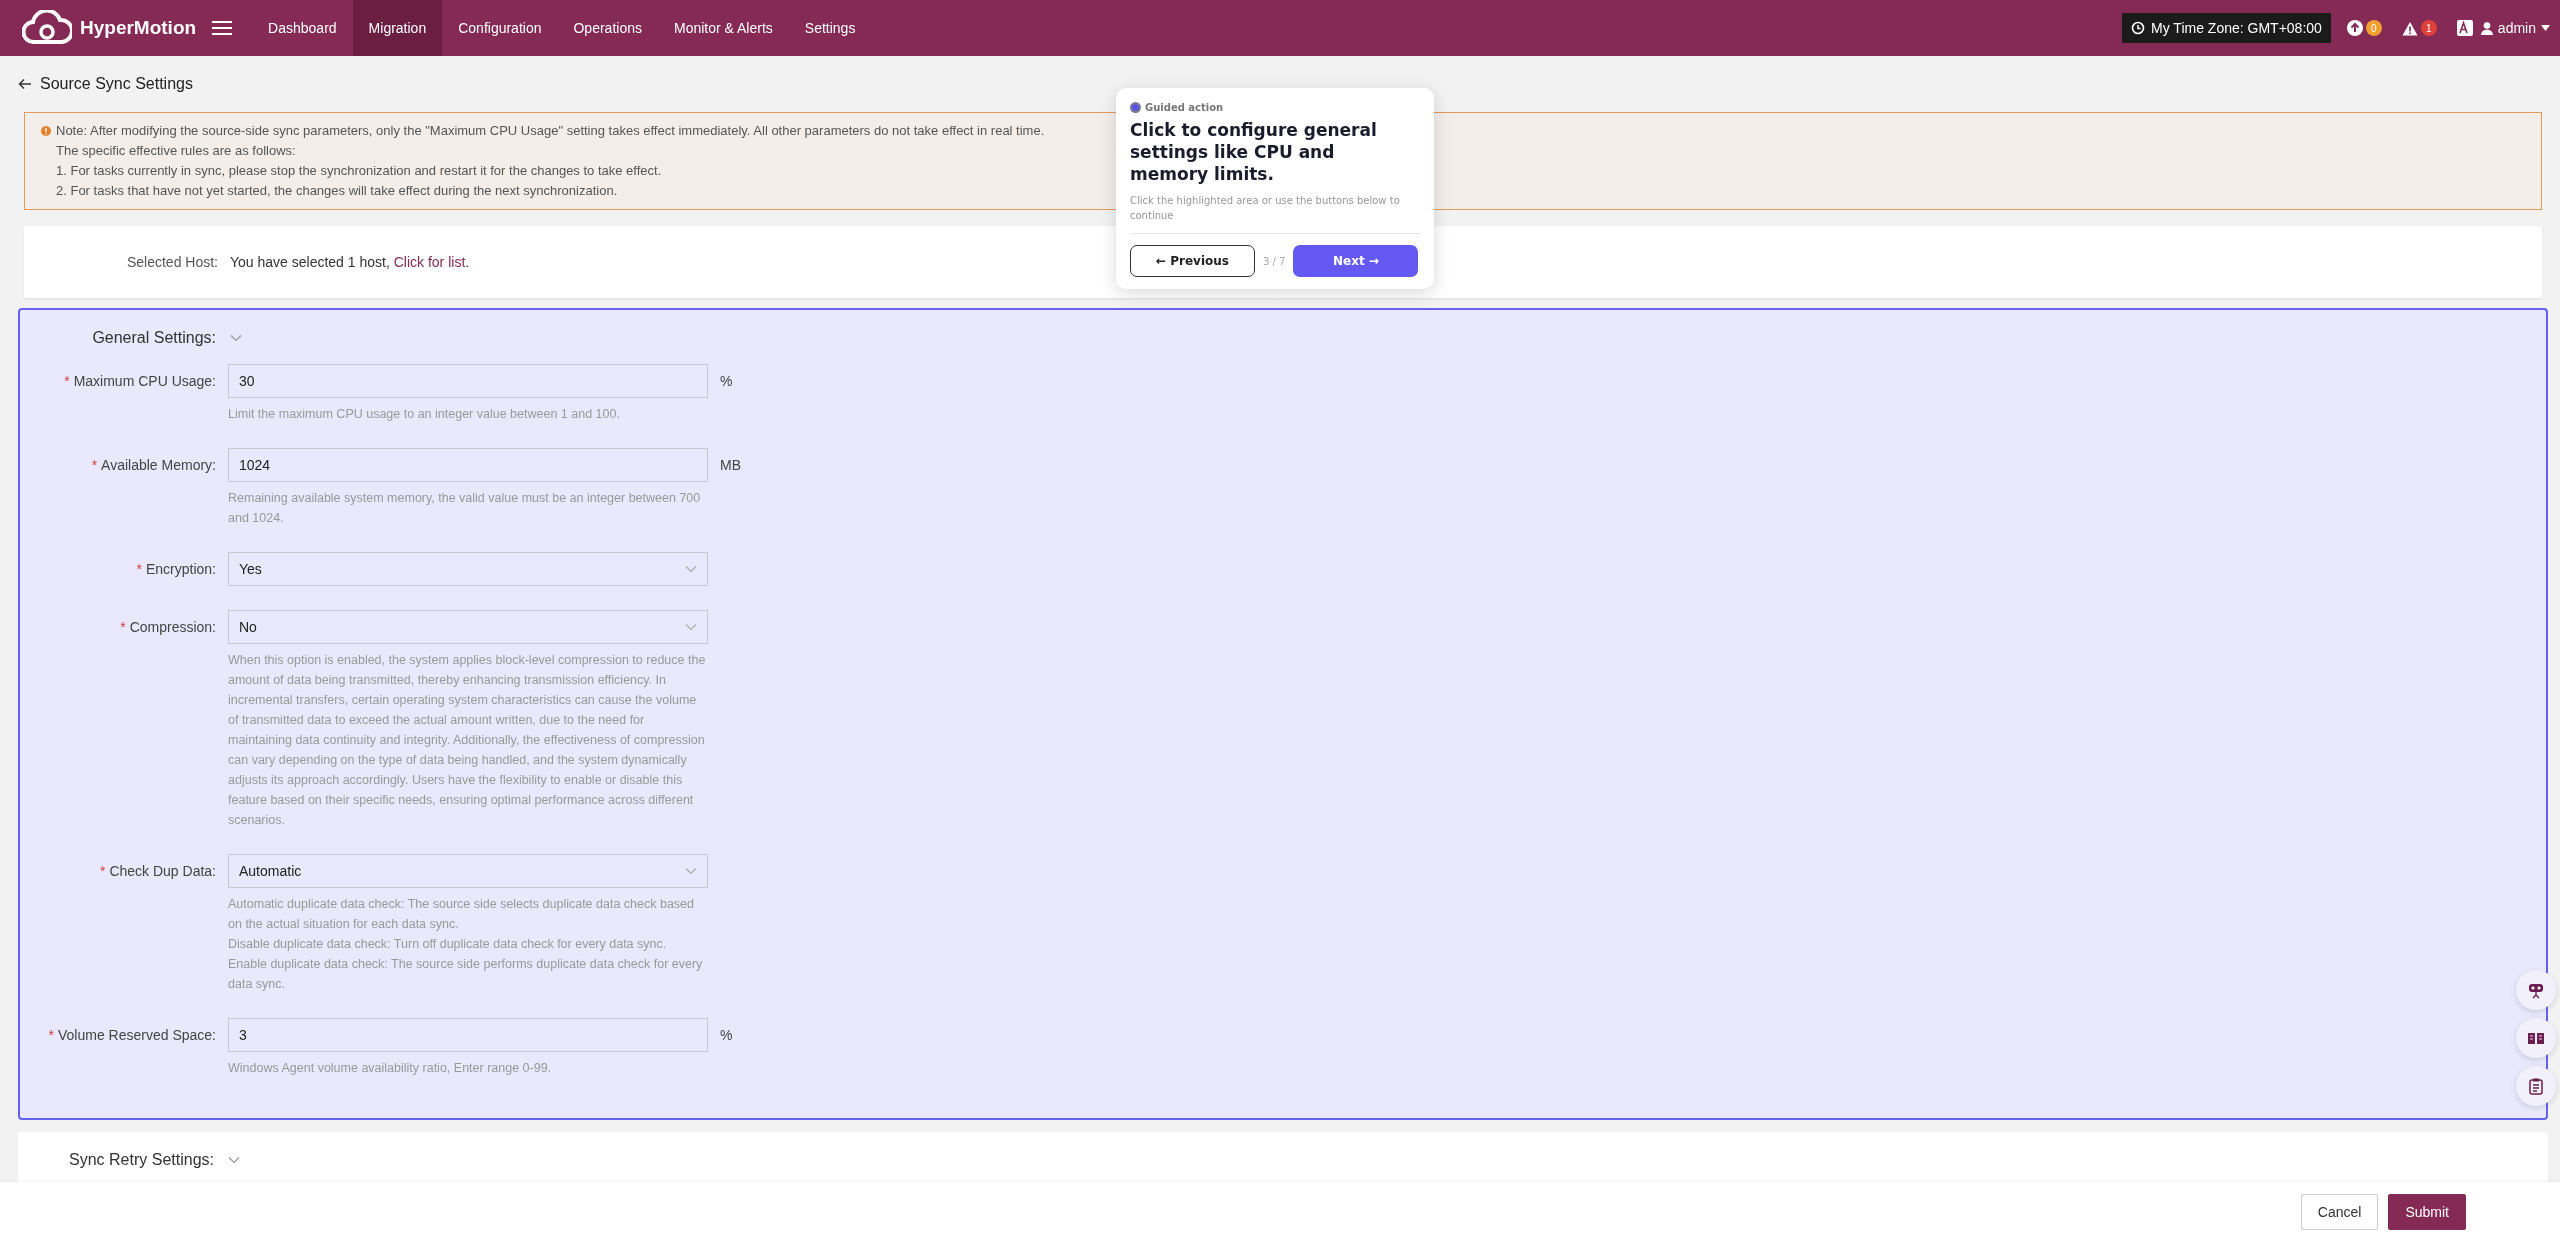 The image size is (2560, 1242). I want to click on field-label: * Compression:, so click(167, 627).